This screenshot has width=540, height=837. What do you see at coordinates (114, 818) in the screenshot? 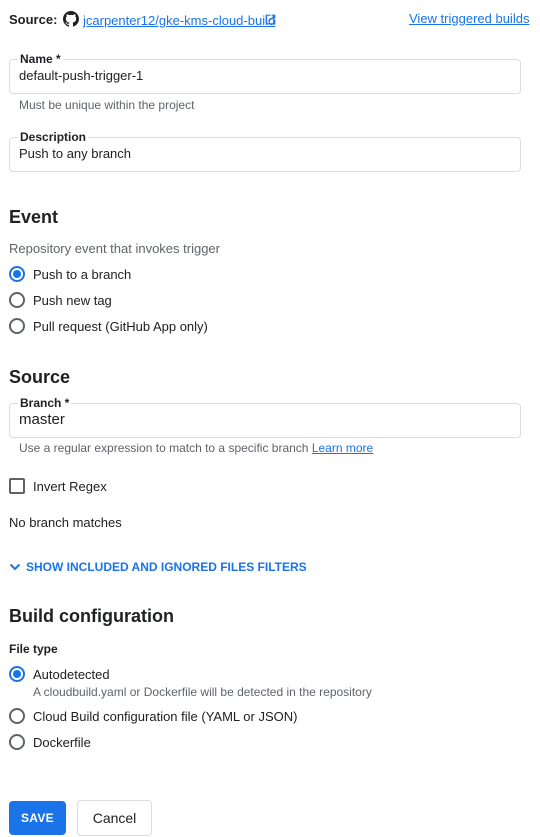
I see `cancel-button: Cancel` at bounding box center [114, 818].